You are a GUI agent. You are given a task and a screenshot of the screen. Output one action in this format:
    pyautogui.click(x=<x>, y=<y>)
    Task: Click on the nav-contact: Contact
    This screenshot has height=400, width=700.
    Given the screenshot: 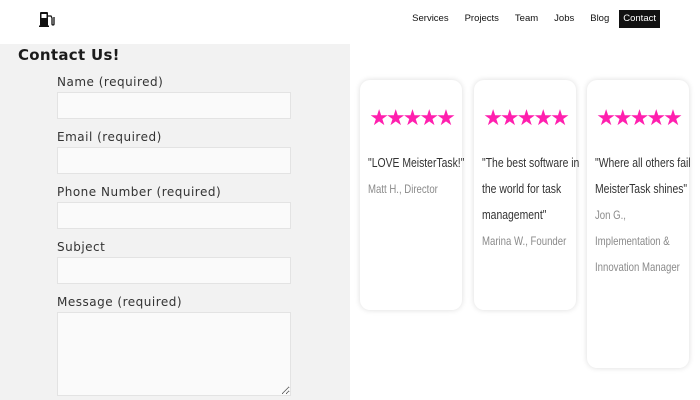 What is the action you would take?
    pyautogui.click(x=639, y=19)
    